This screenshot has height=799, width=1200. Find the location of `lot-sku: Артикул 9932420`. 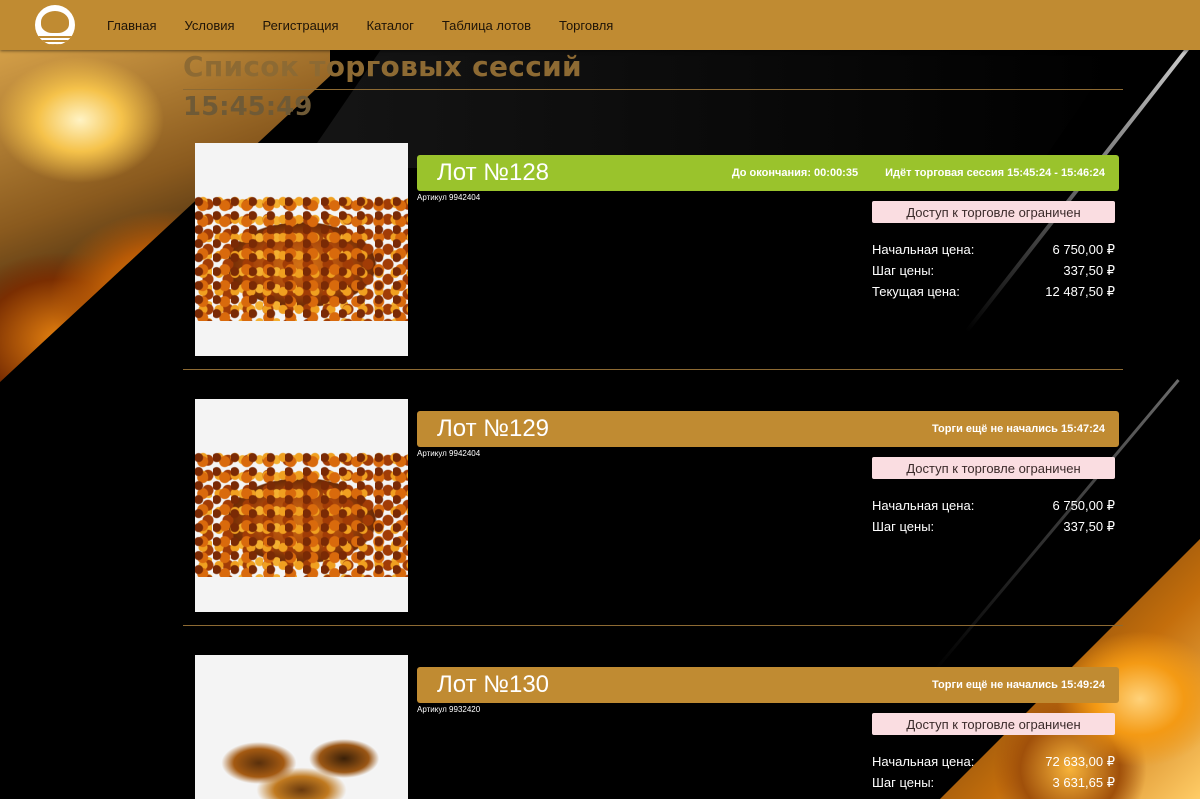

lot-sku: Артикул 9932420 is located at coordinates (449, 709).